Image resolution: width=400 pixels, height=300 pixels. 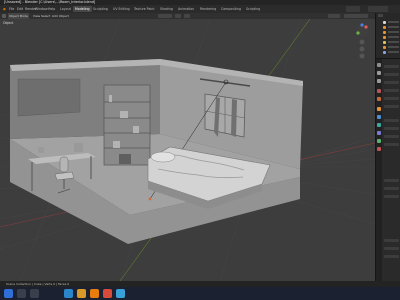 What do you see at coordinates (4, 16) in the screenshot?
I see `editor-type-icon` at bounding box center [4, 16].